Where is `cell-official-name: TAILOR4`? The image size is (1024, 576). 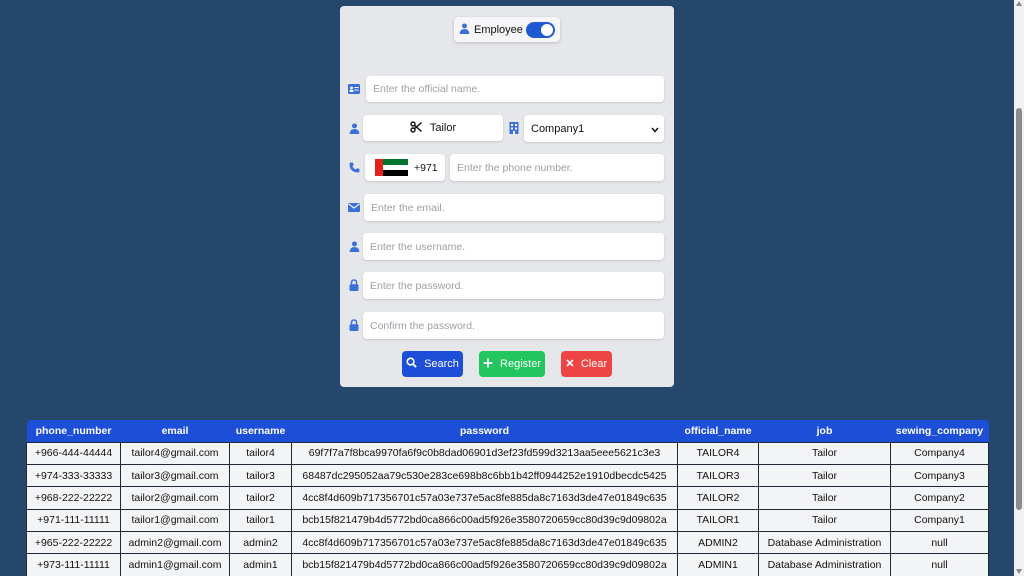
cell-official-name: TAILOR4 is located at coordinates (718, 453).